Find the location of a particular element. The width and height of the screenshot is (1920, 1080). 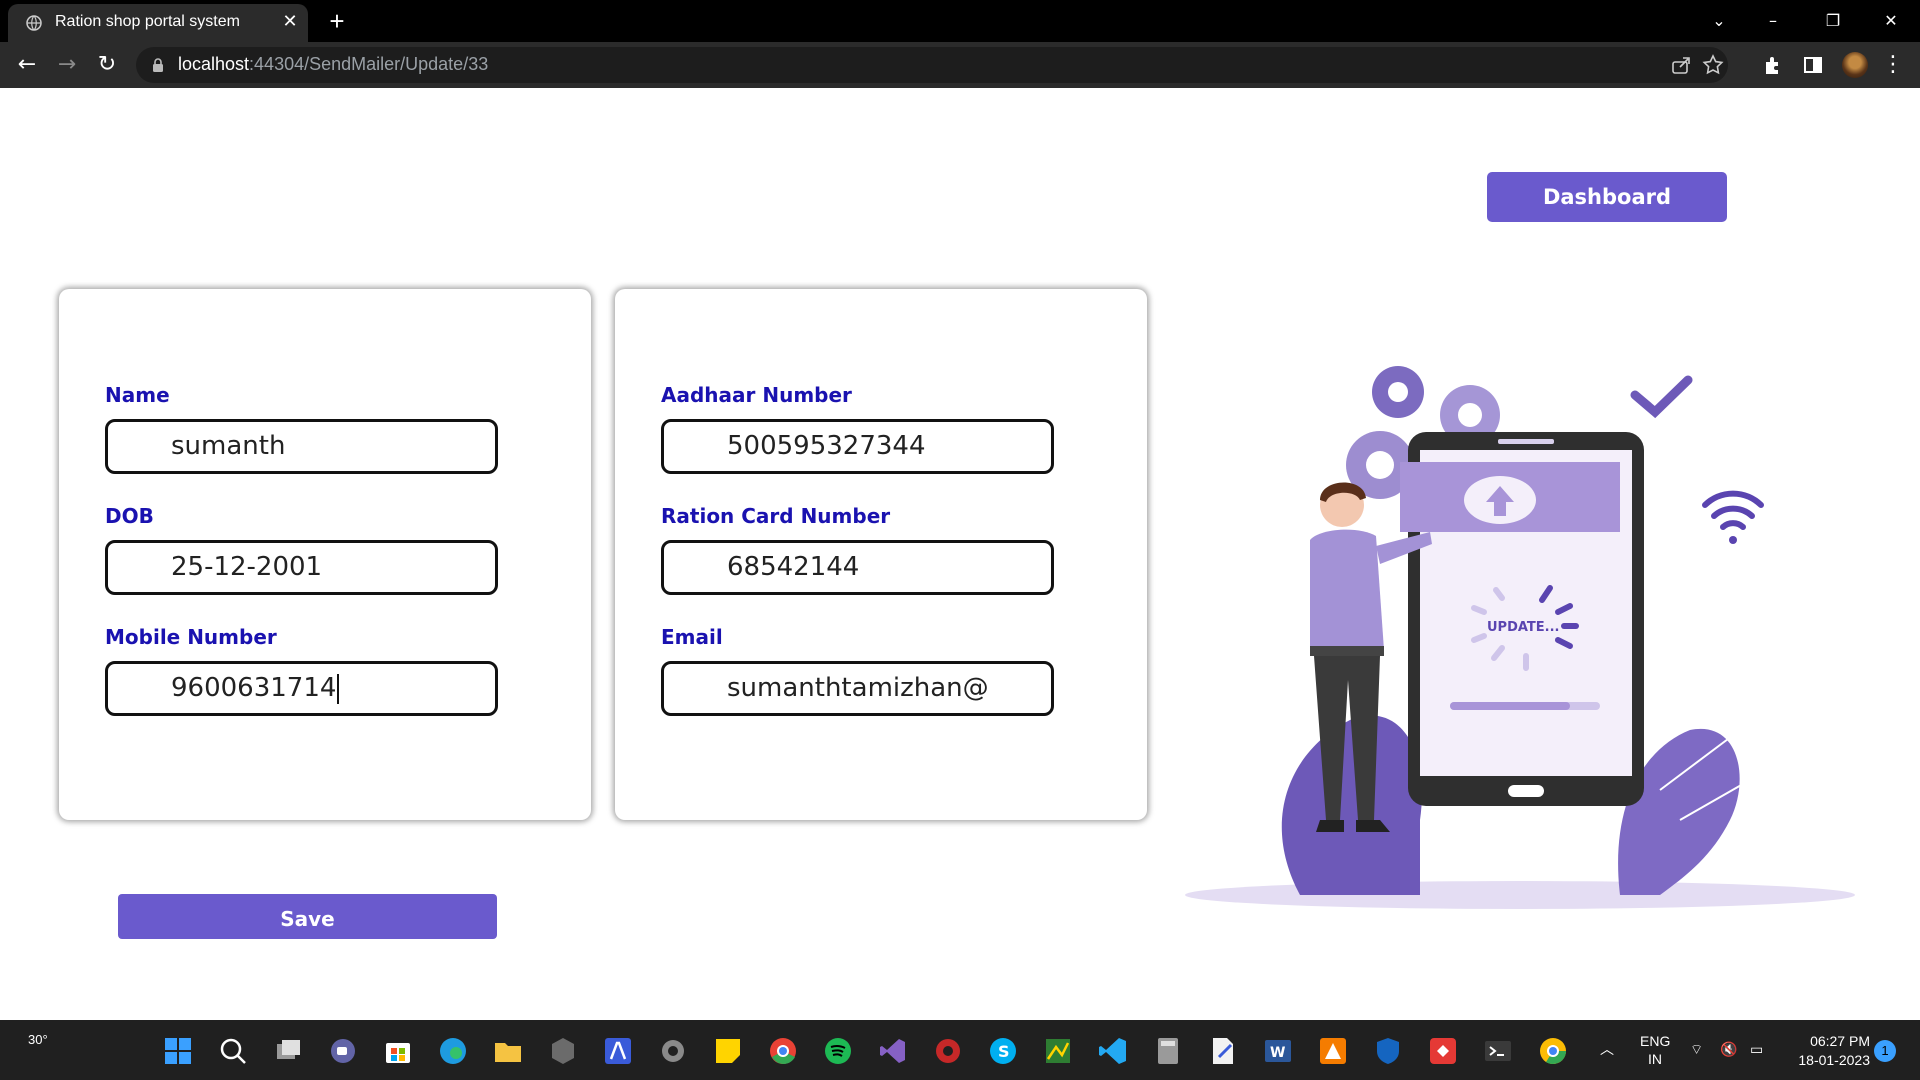

restore-icon: ❐ is located at coordinates (1833, 21).